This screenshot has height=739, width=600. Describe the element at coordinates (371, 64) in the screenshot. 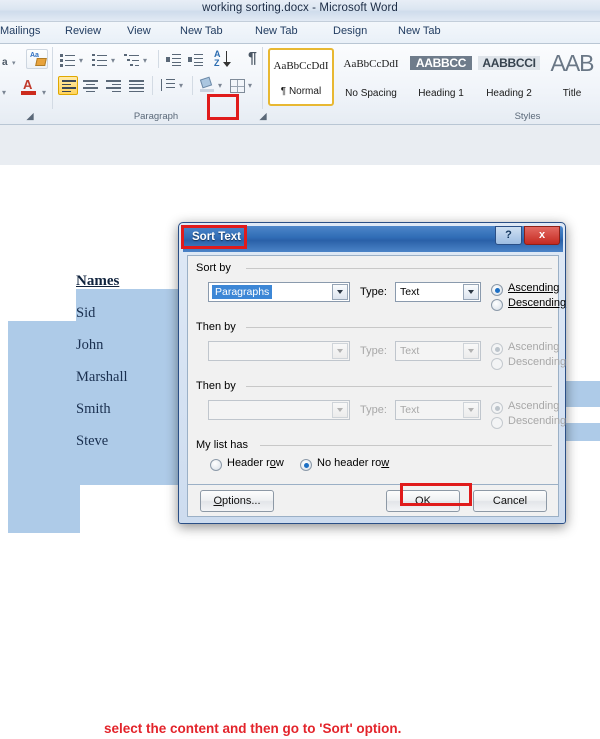

I see `style-no-spacing-preview: AaBbCcDdI` at that location.